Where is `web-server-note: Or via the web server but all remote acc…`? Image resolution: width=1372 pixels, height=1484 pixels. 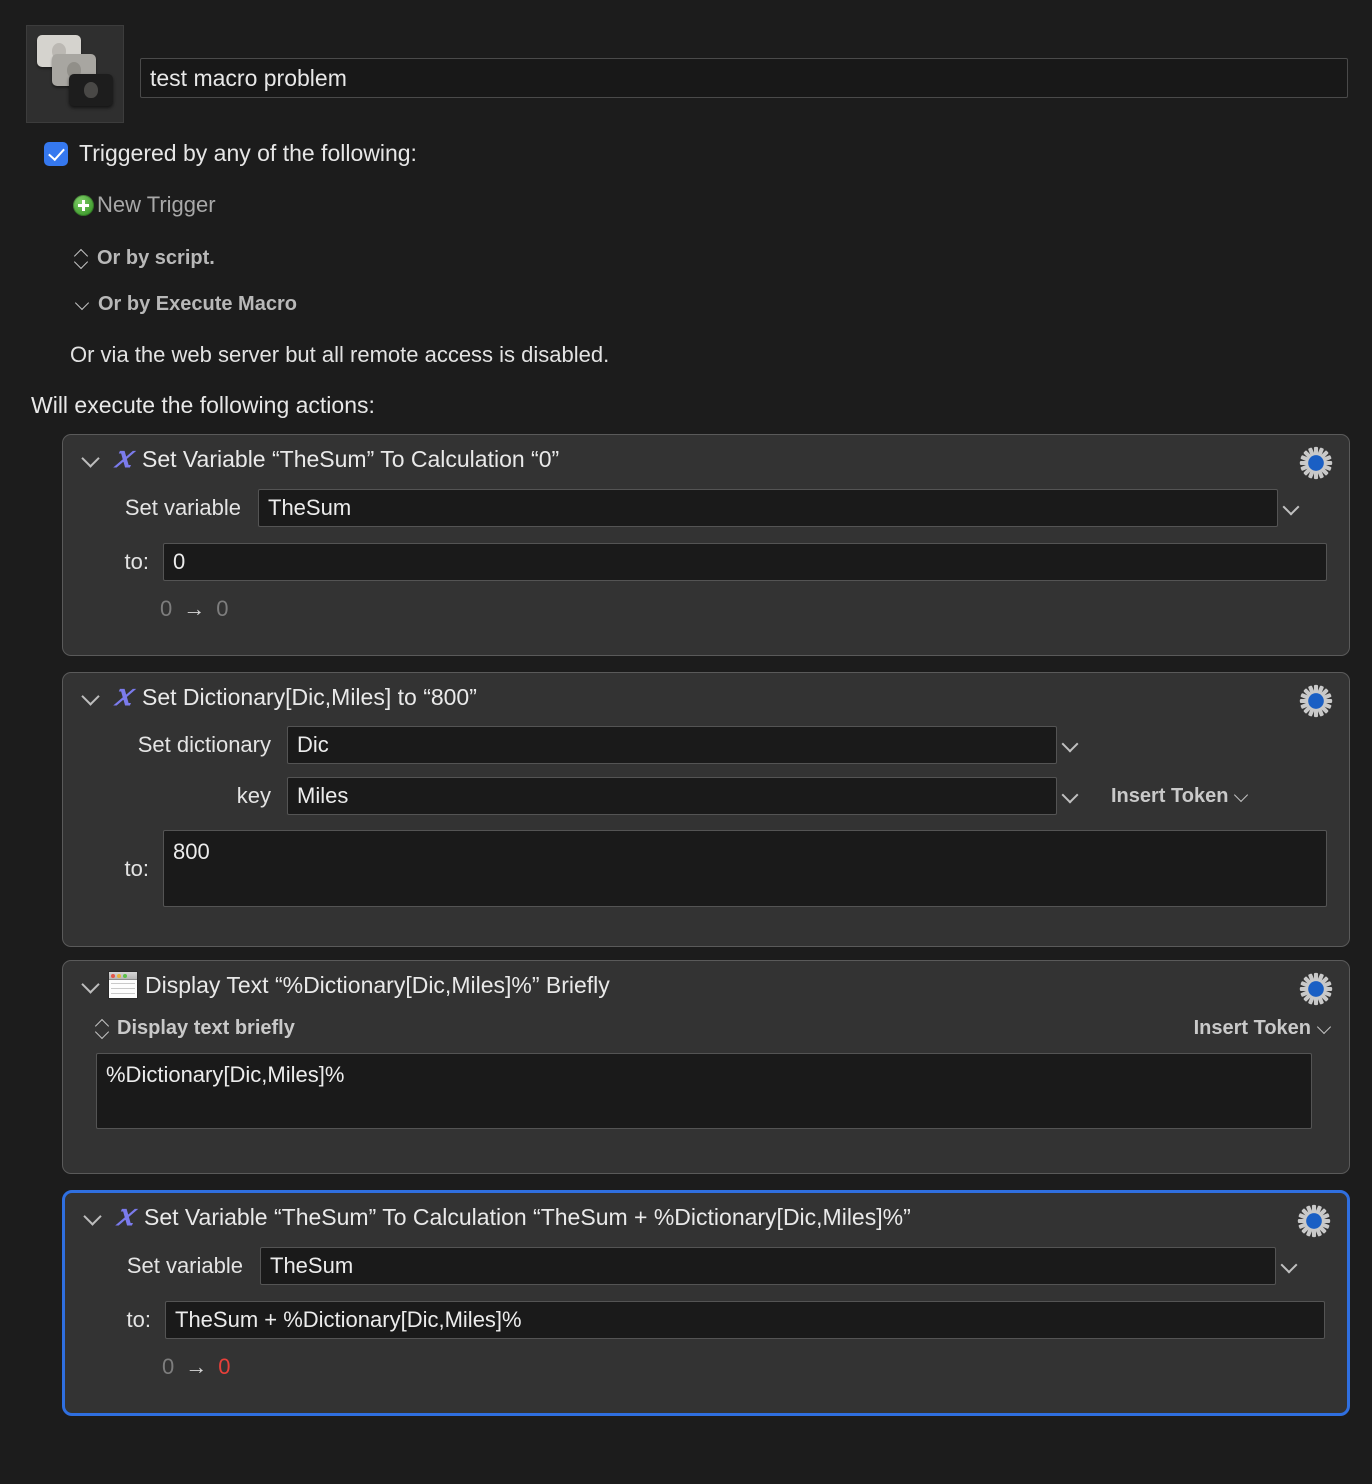
web-server-note: Or via the web server but all remote acc… is located at coordinates (340, 354).